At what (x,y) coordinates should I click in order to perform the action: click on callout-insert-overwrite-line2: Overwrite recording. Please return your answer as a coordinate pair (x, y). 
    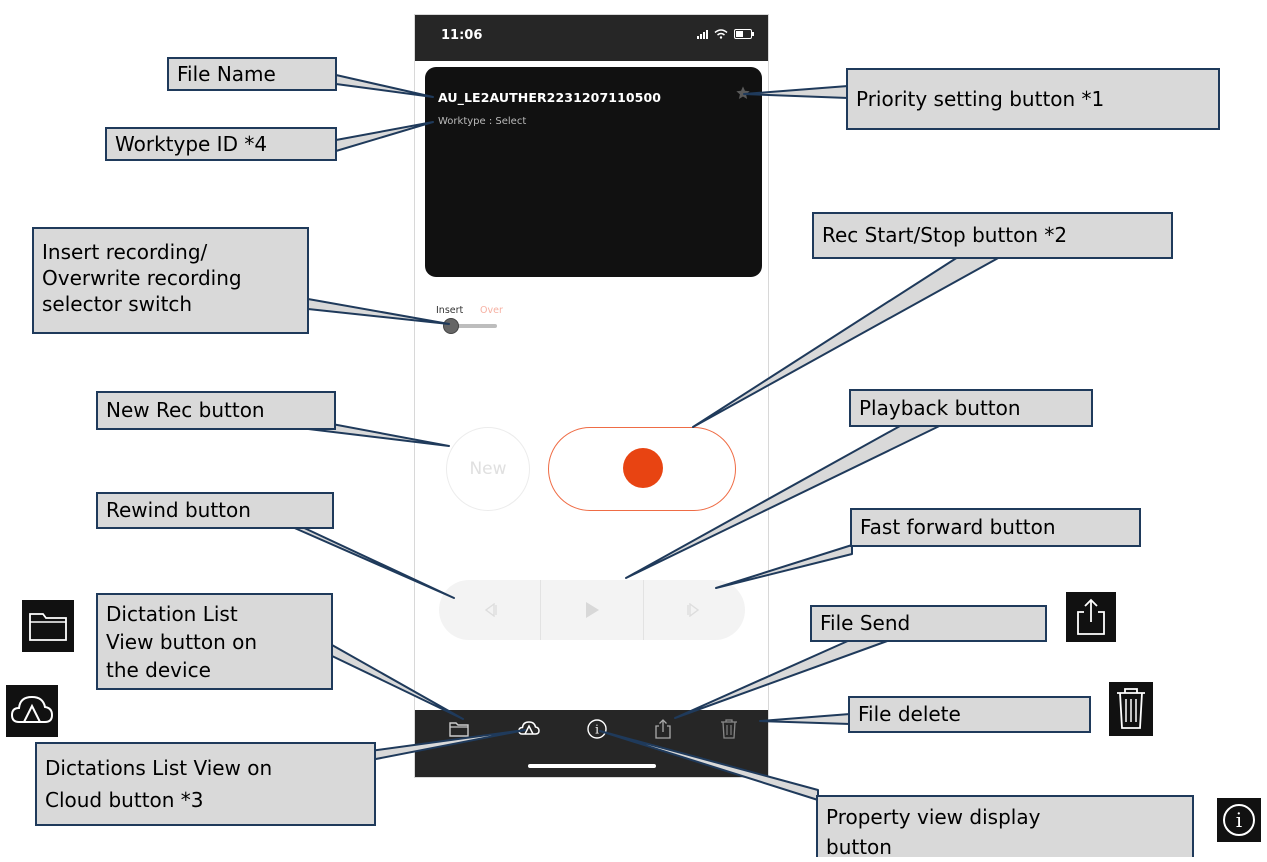
    Looking at the image, I should click on (142, 278).